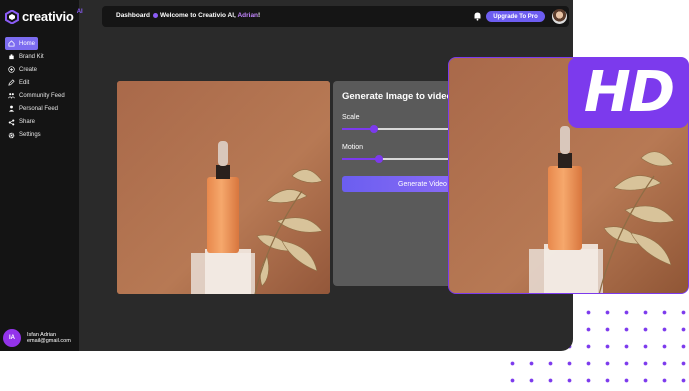  What do you see at coordinates (40, 82) in the screenshot?
I see `sidebar-item-edit: Edit` at bounding box center [40, 82].